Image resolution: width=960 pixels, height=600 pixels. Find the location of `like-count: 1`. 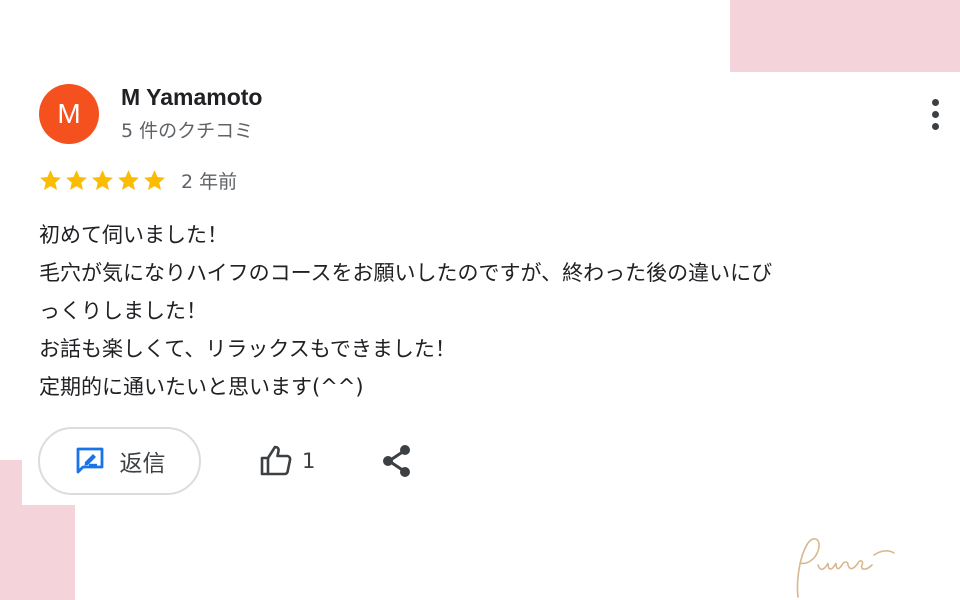

like-count: 1 is located at coordinates (309, 461).